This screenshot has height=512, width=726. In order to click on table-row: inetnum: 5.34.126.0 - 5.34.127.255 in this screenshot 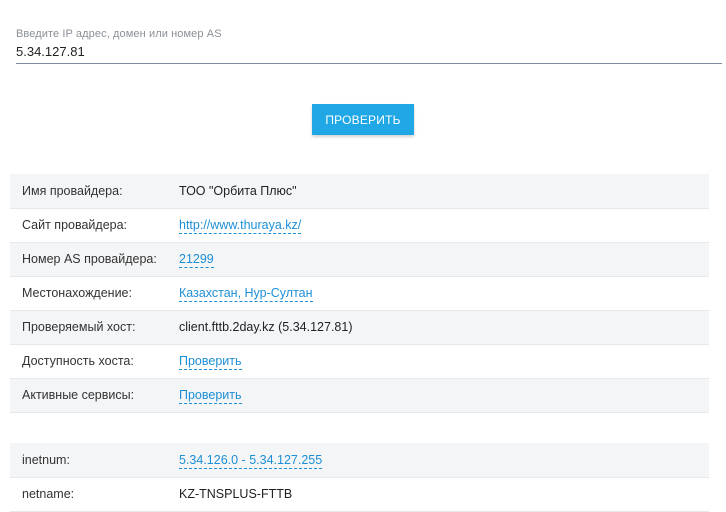, I will do `click(359, 460)`.